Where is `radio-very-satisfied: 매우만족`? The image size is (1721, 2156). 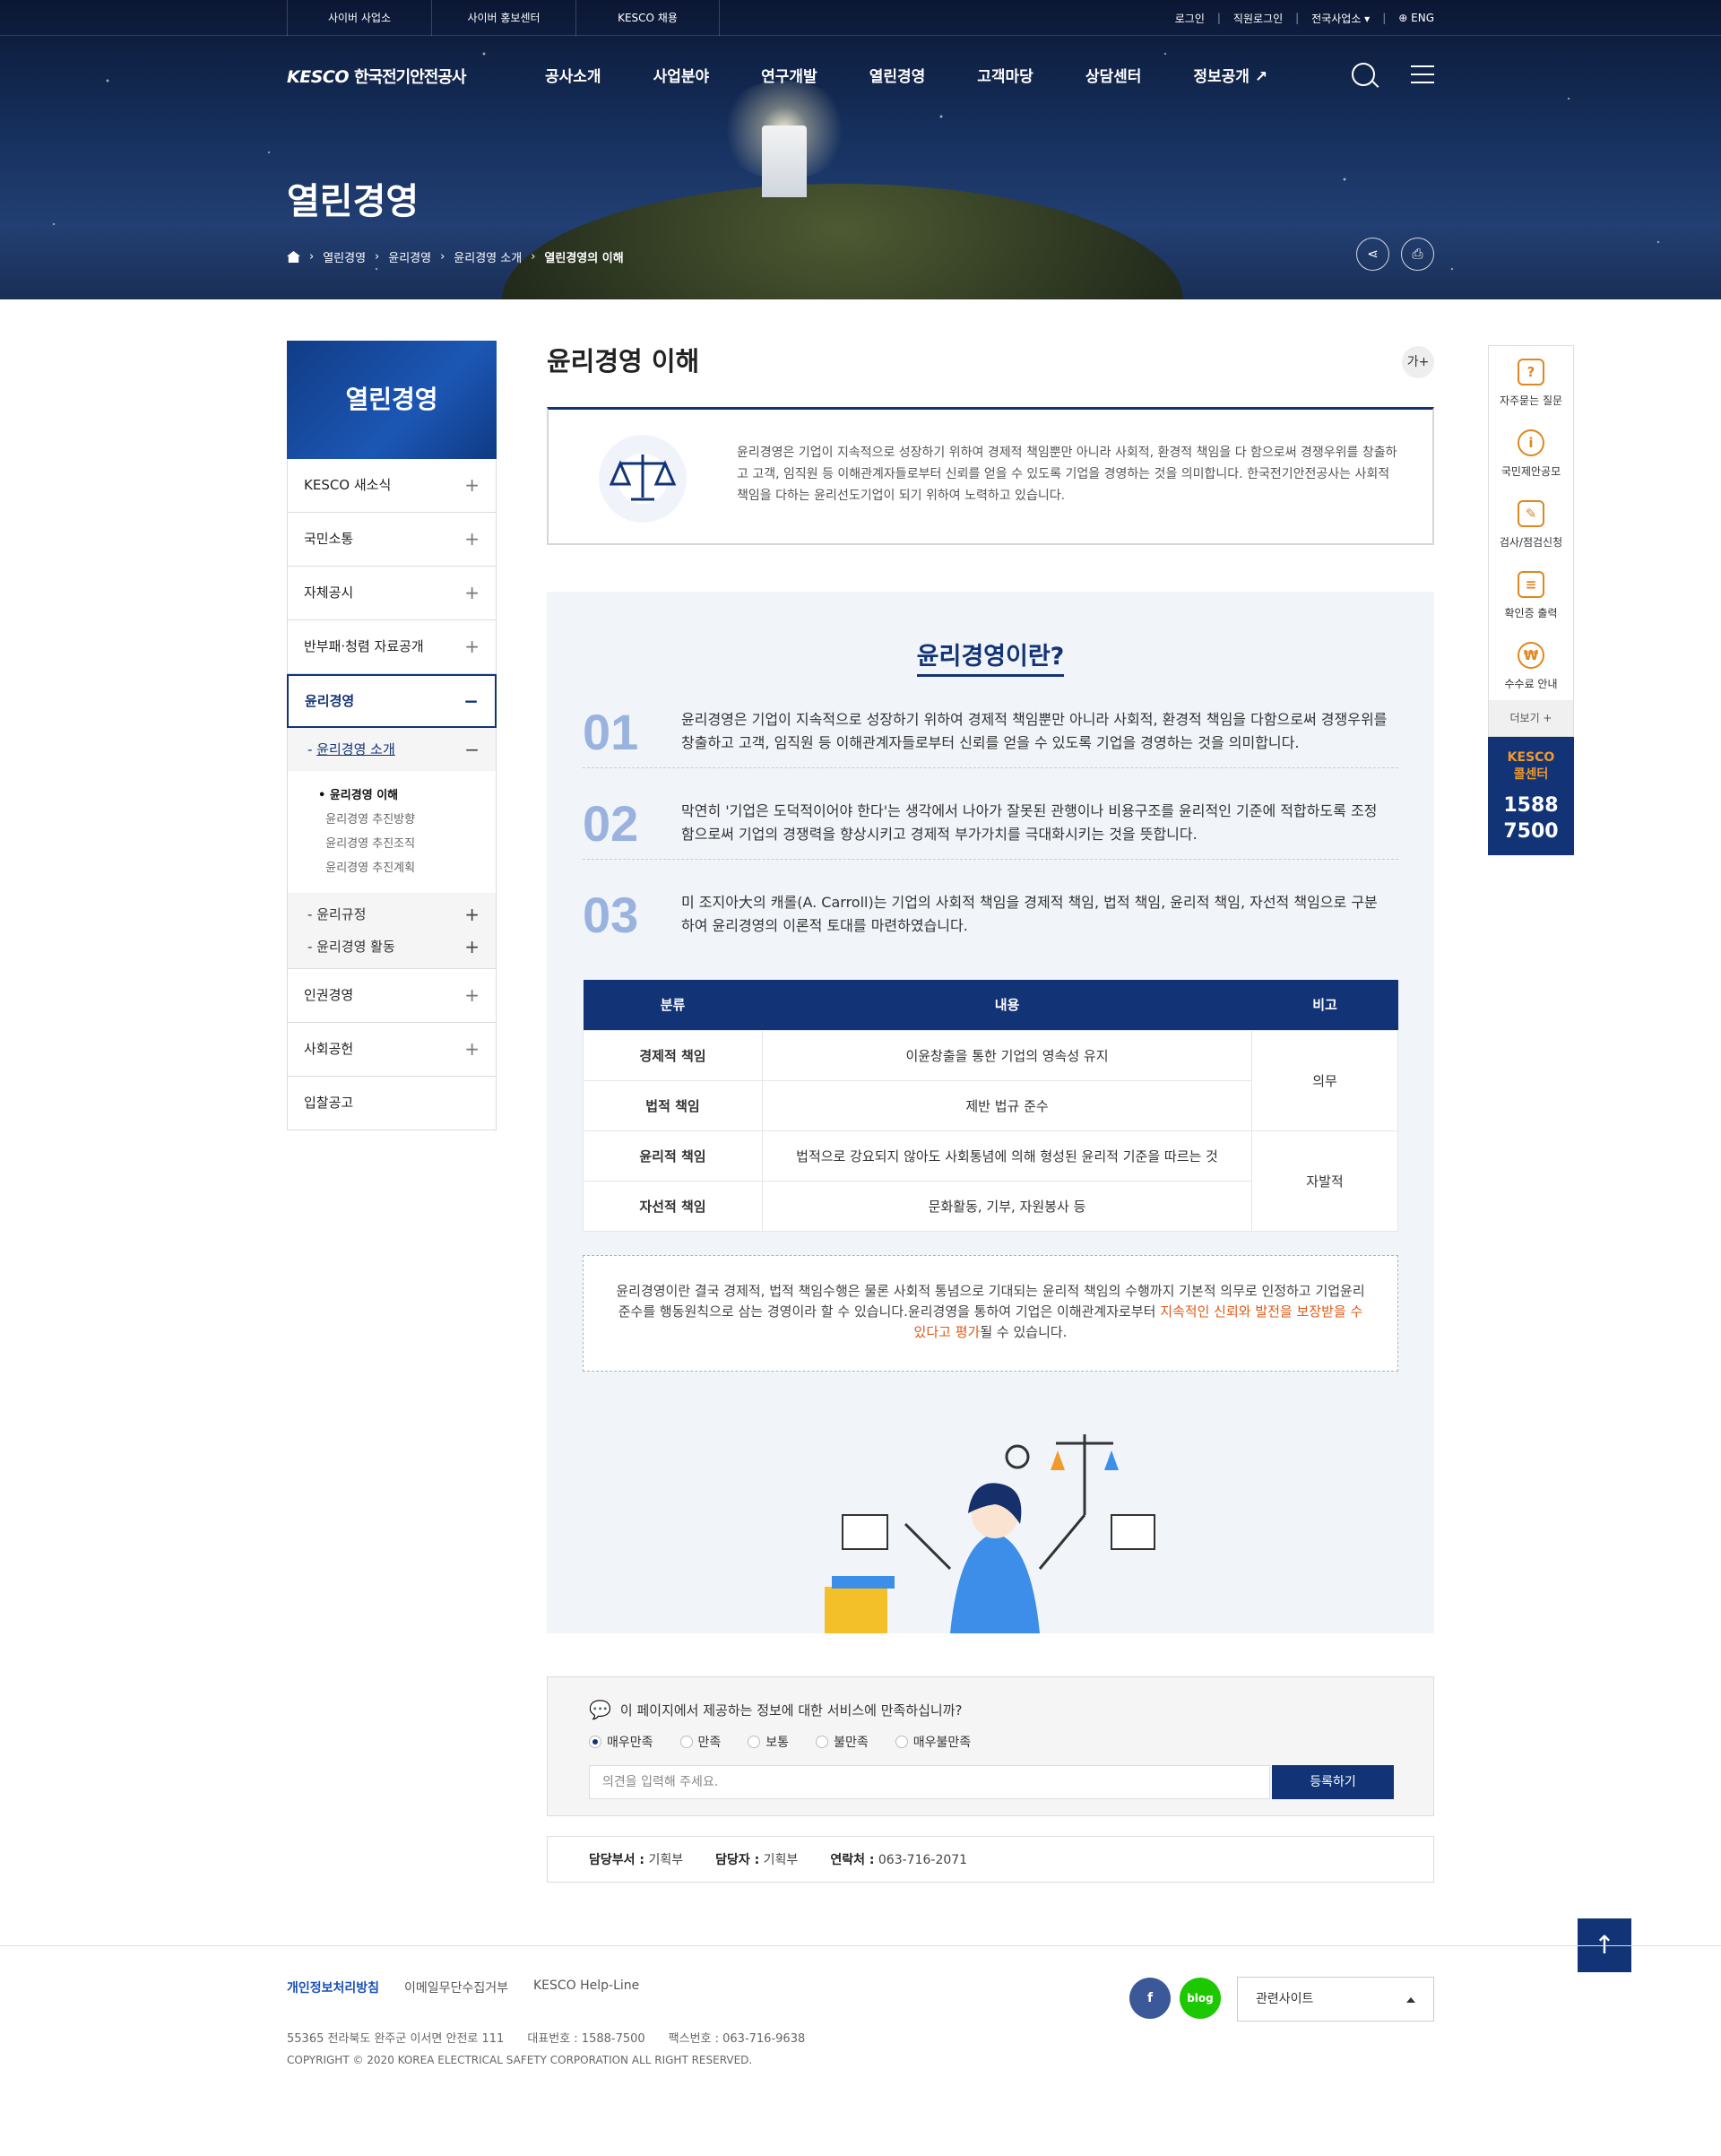 radio-very-satisfied: 매우만족 is located at coordinates (621, 1742).